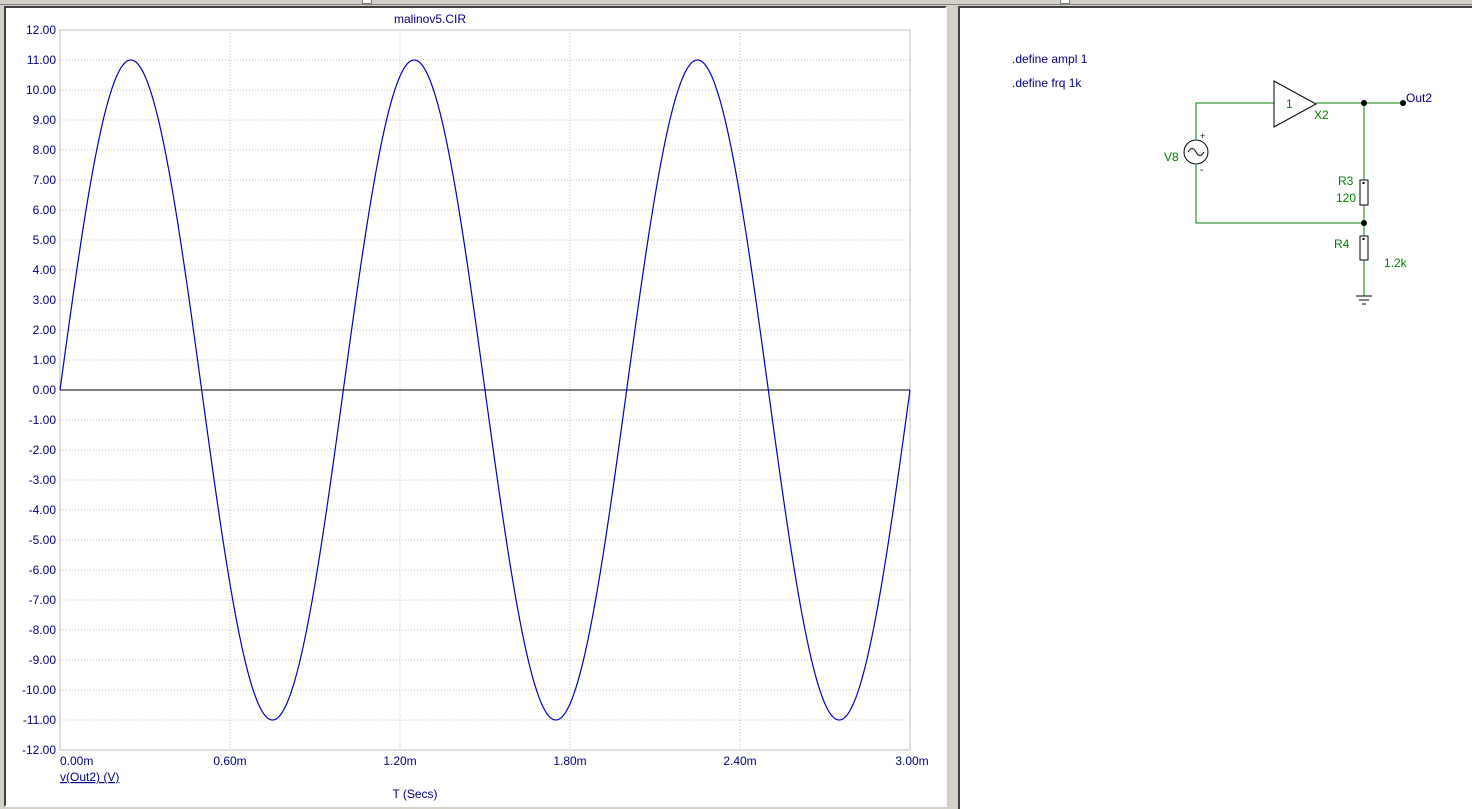 This screenshot has width=1472, height=809. I want to click on y-tick-label: -5.00, so click(43, 540).